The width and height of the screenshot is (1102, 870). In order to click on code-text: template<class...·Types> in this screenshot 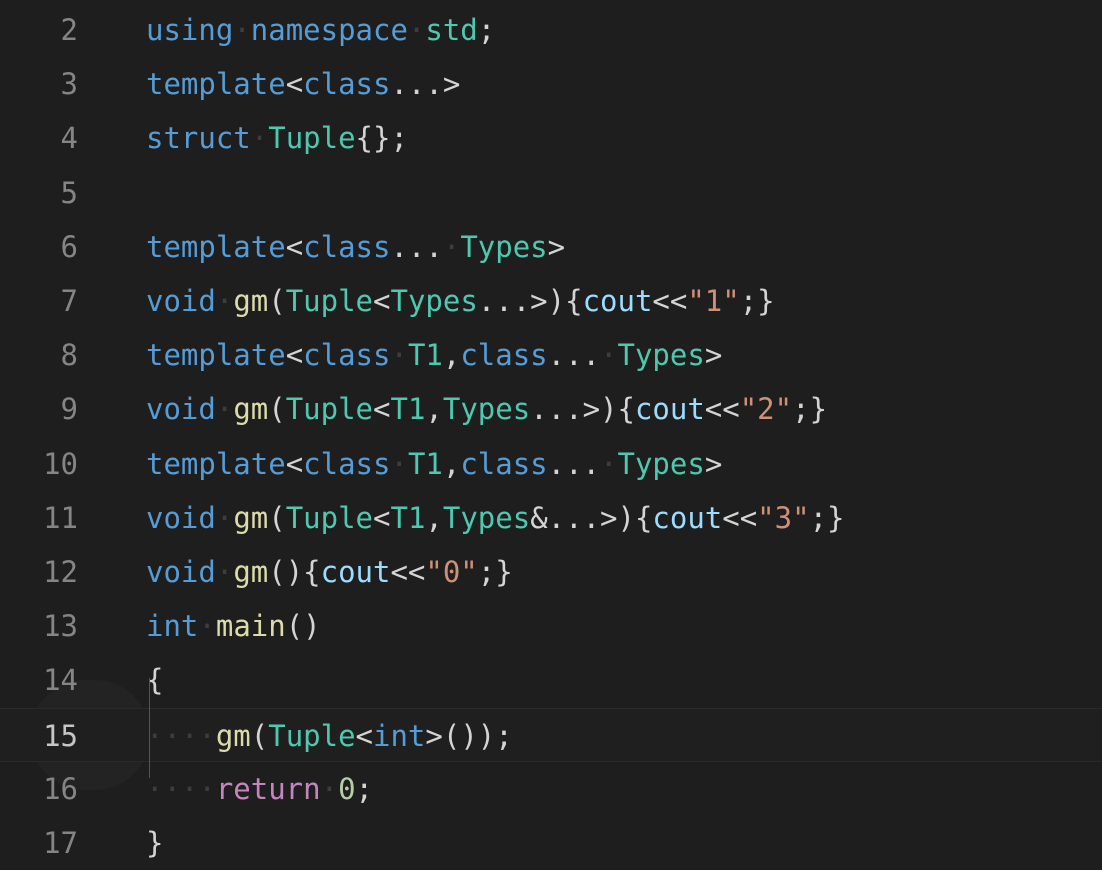, I will do `click(355, 247)`.